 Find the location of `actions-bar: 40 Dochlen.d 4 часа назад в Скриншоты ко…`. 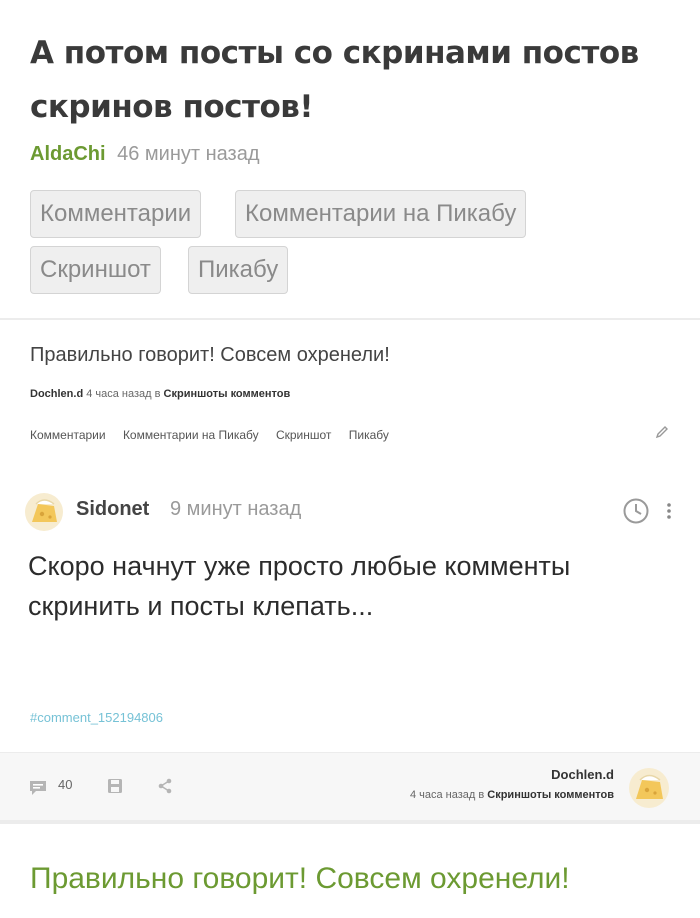

actions-bar: 40 Dochlen.d 4 часа назад в Скриншоты ко… is located at coordinates (350, 787).